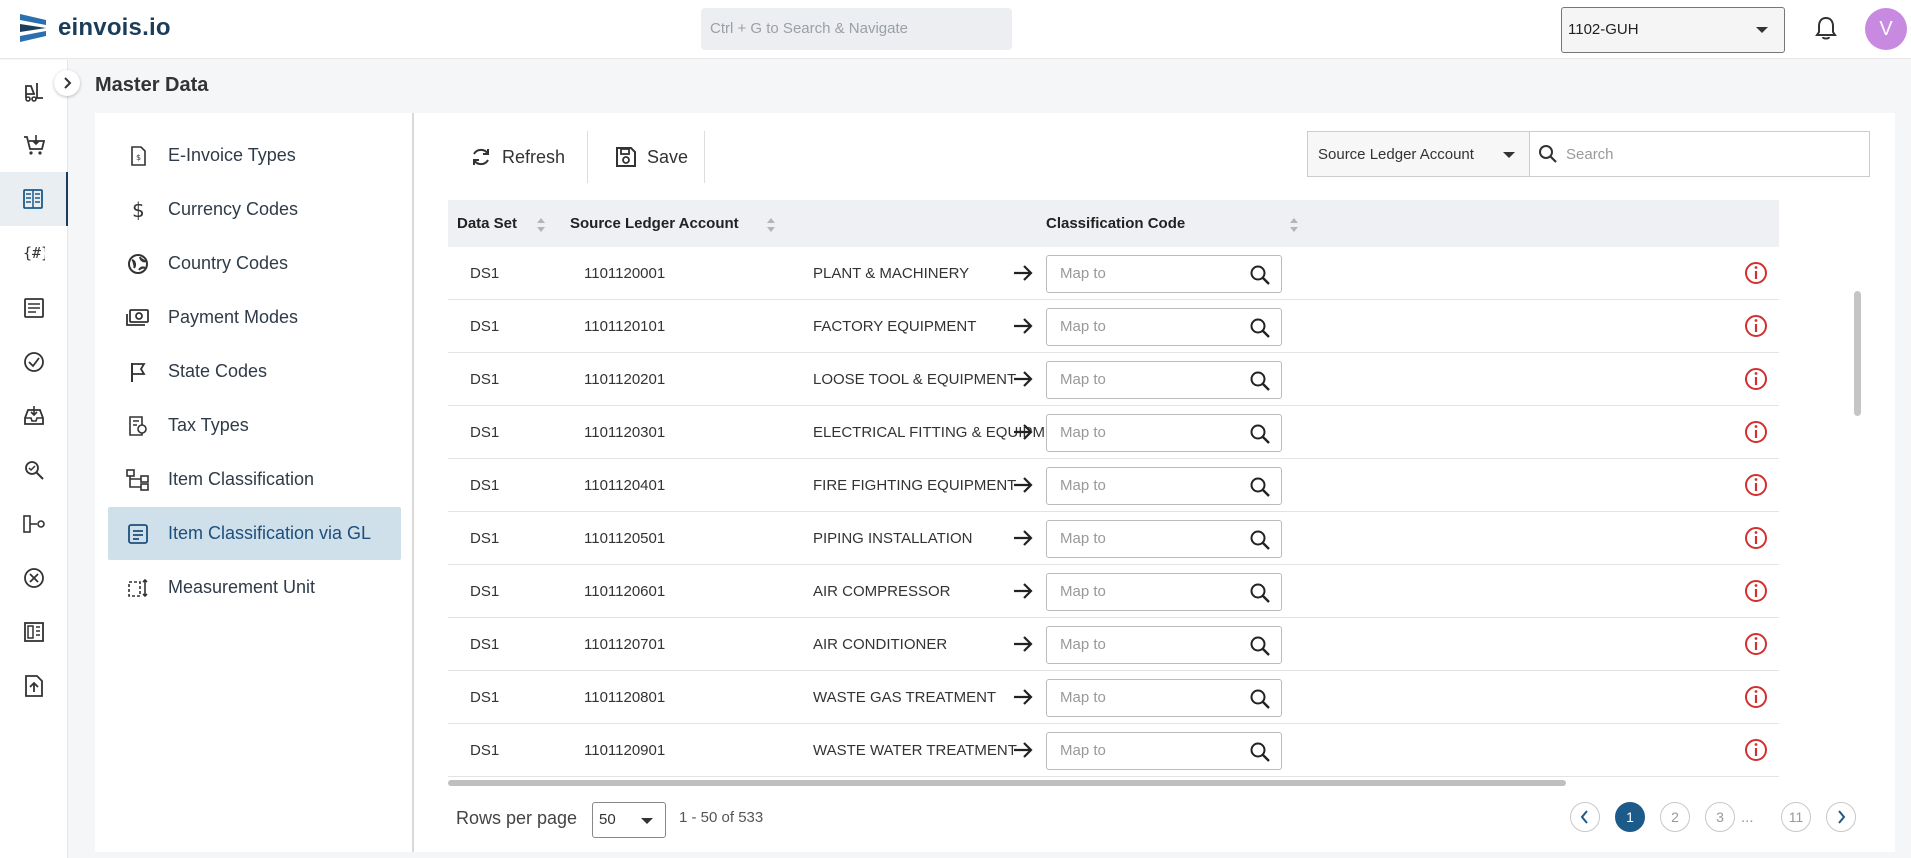  What do you see at coordinates (242, 587) in the screenshot?
I see `menu-item-label: Measurement Unit` at bounding box center [242, 587].